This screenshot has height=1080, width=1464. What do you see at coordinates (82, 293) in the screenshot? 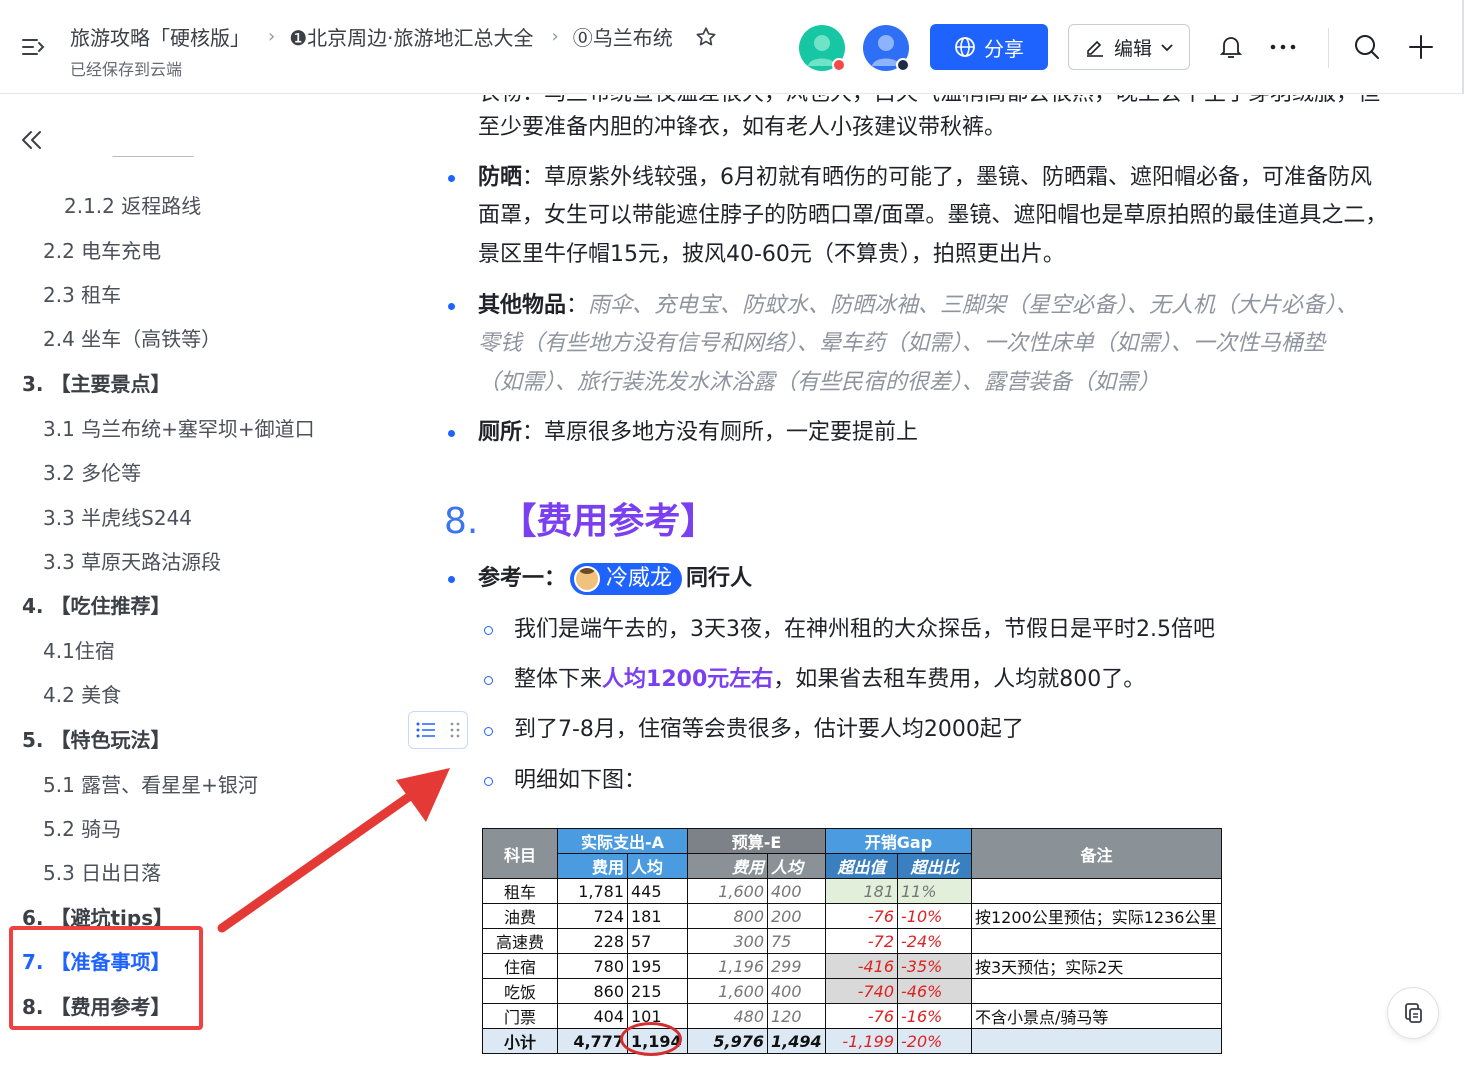
I see `toc-item: 2.3 租车` at bounding box center [82, 293].